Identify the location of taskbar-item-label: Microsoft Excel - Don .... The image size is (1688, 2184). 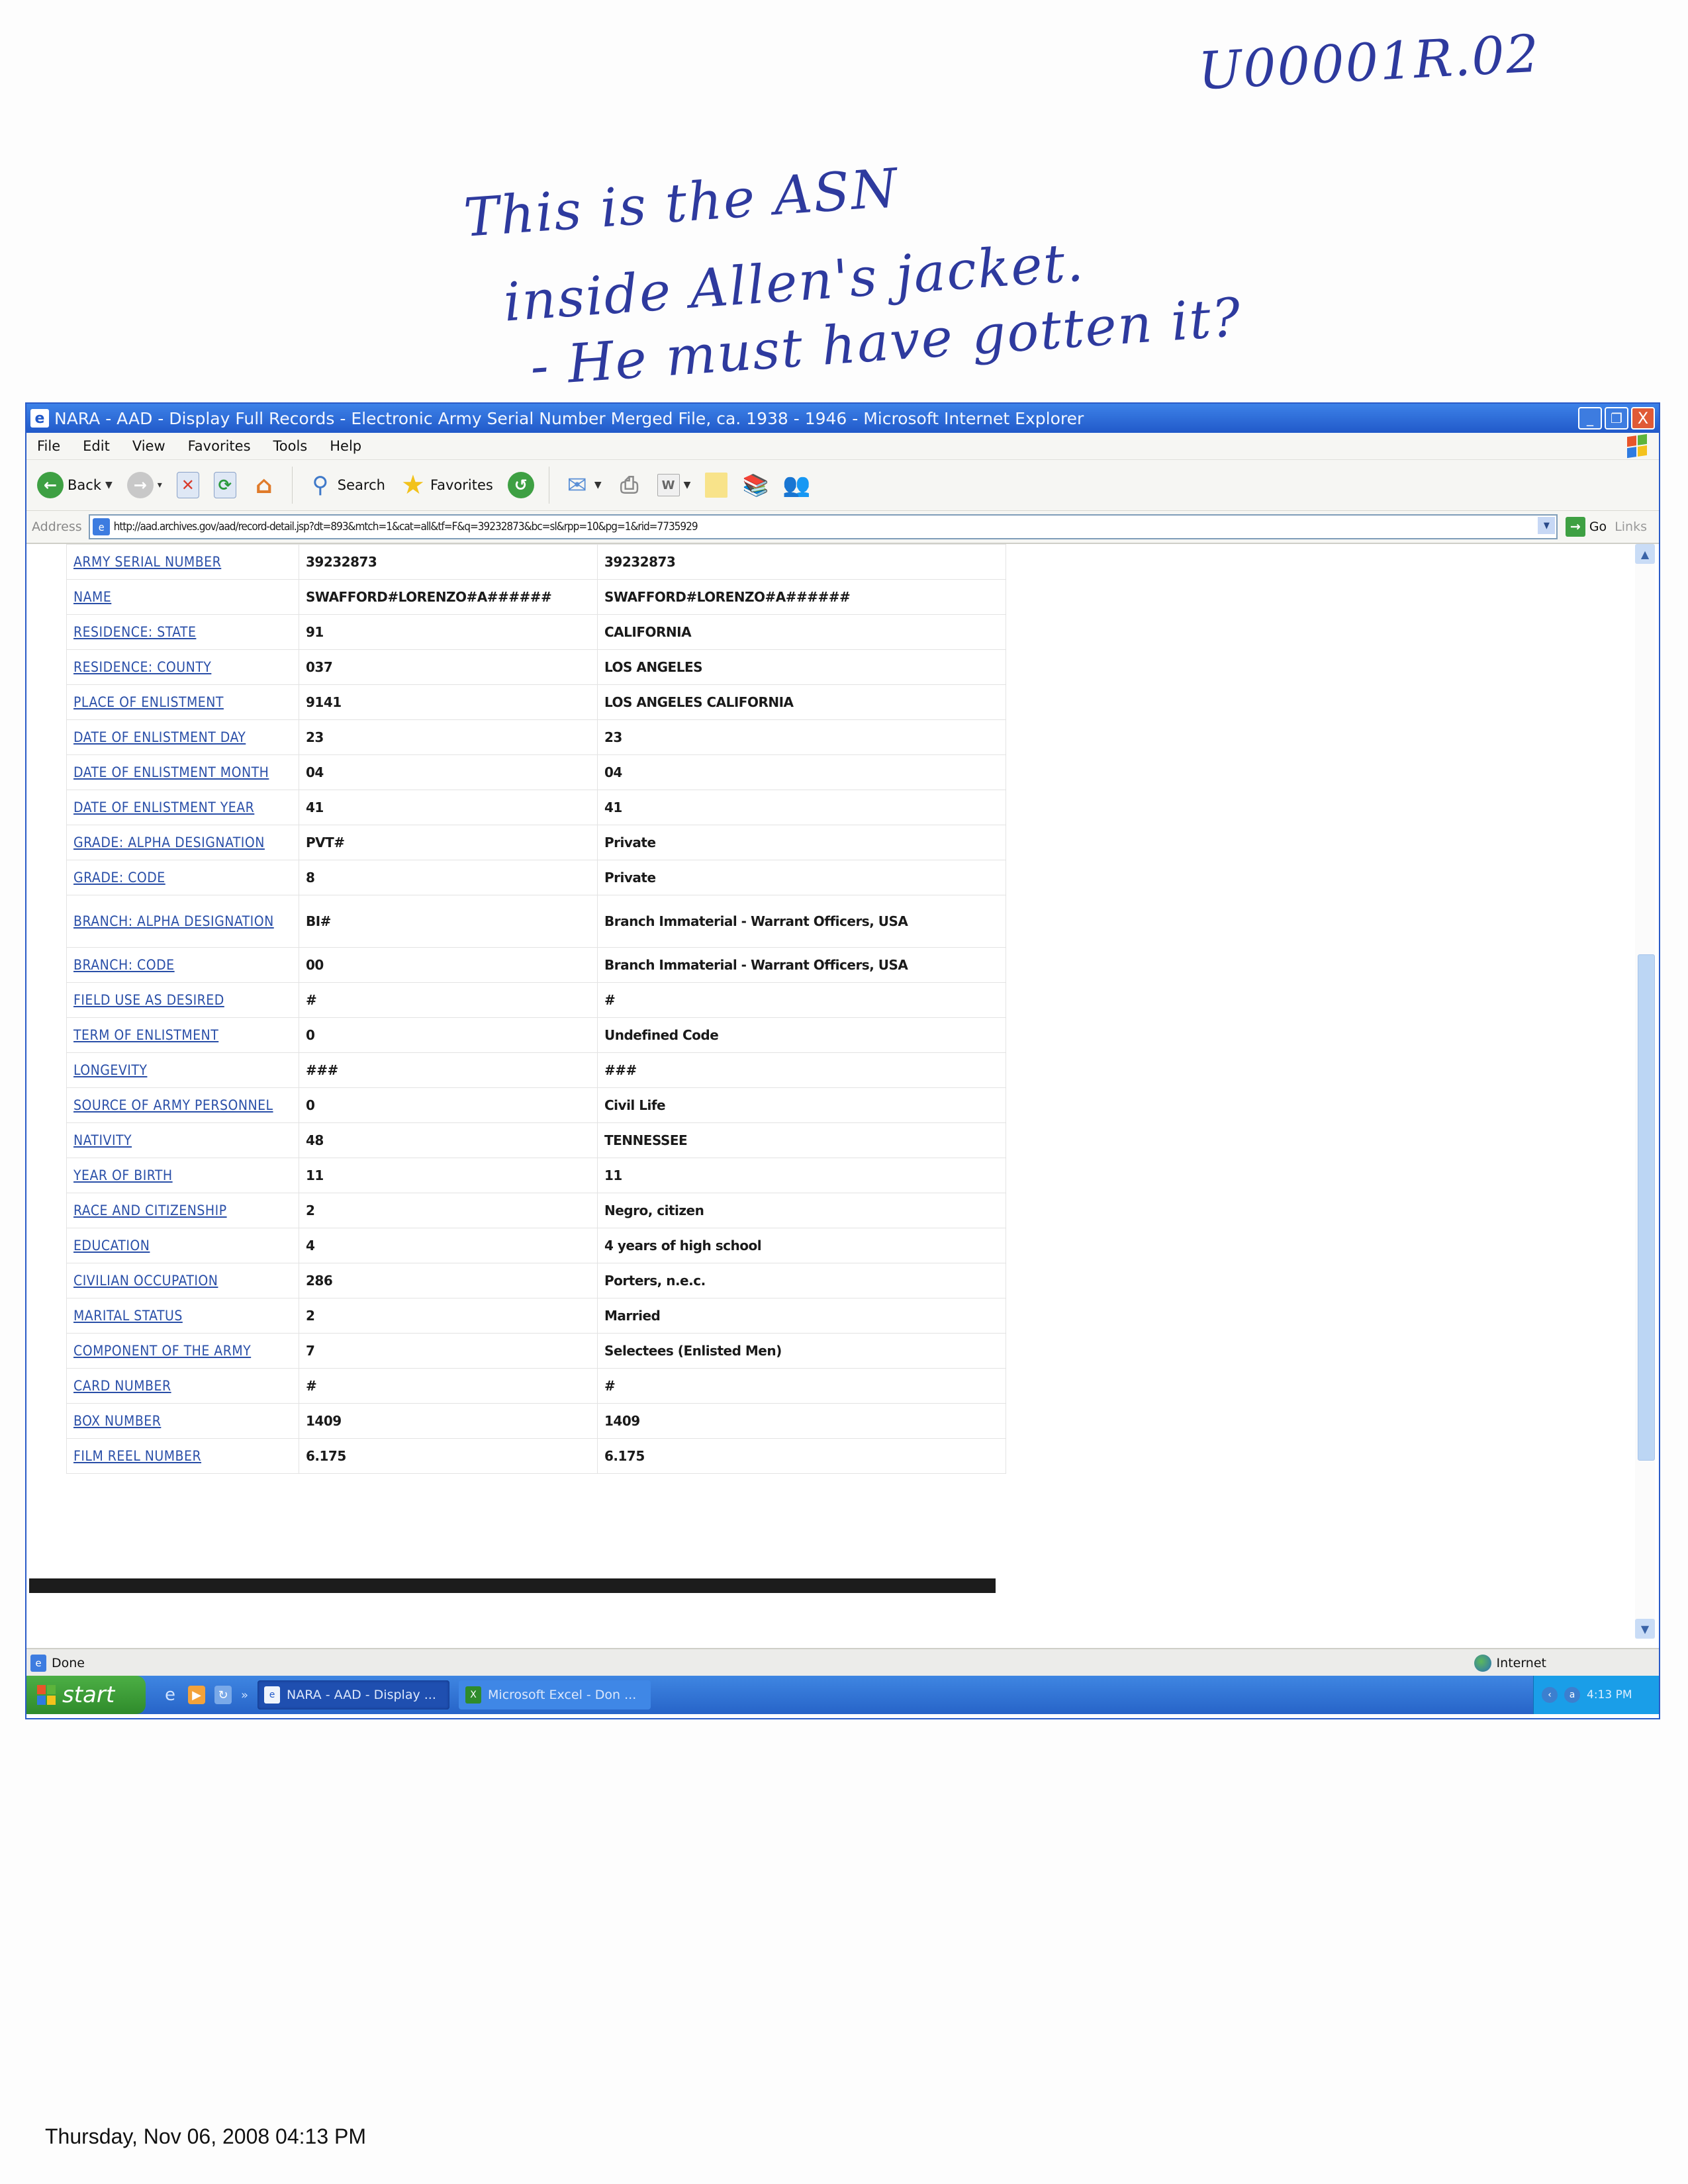
(562, 1695).